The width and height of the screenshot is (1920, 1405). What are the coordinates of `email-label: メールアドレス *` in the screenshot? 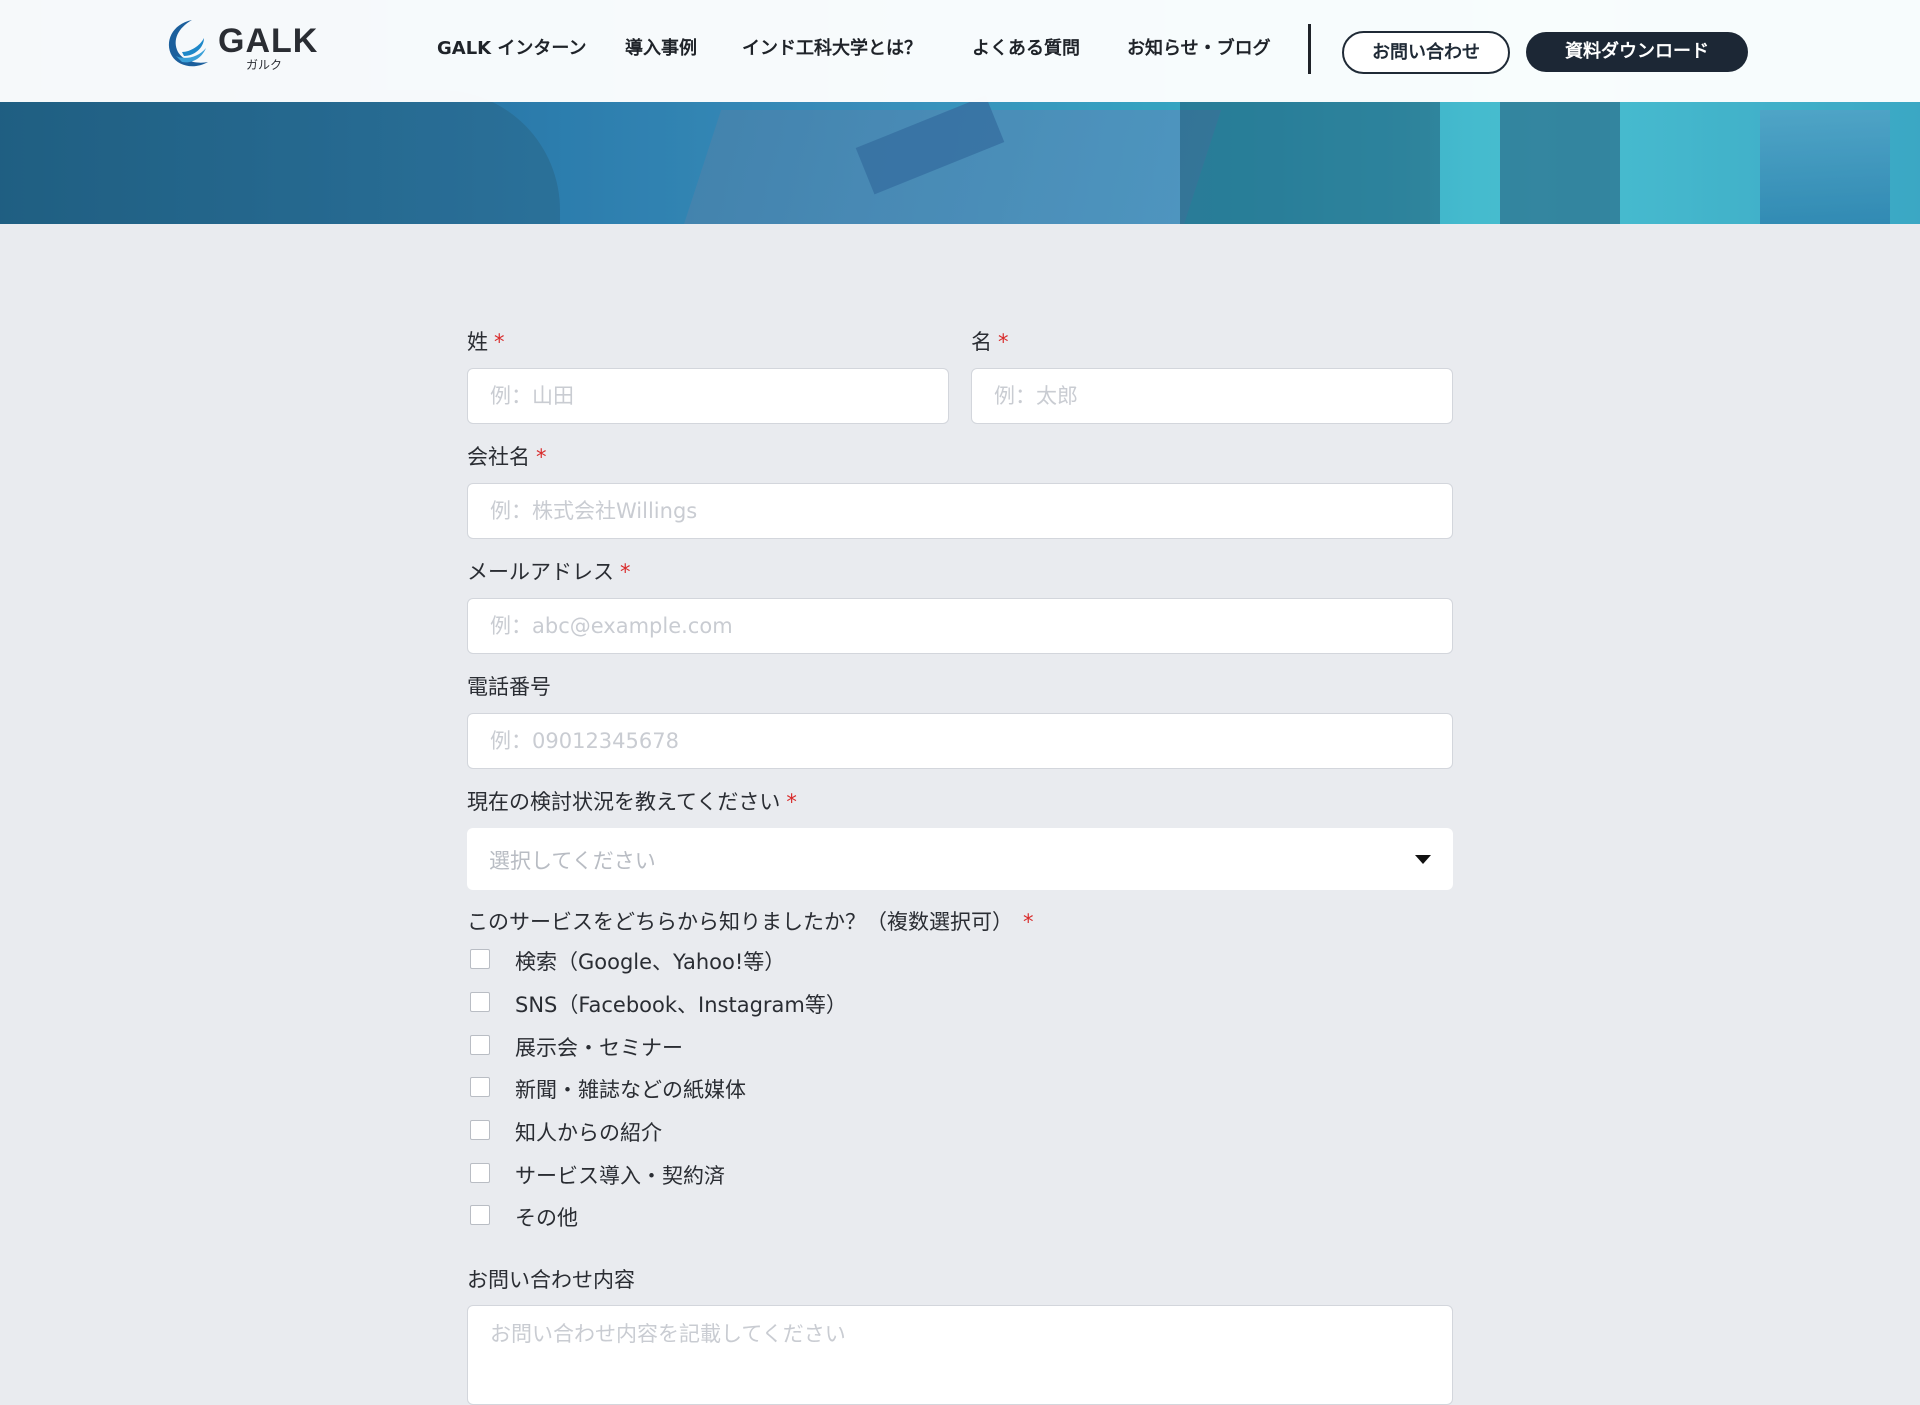 It's located at (549, 571).